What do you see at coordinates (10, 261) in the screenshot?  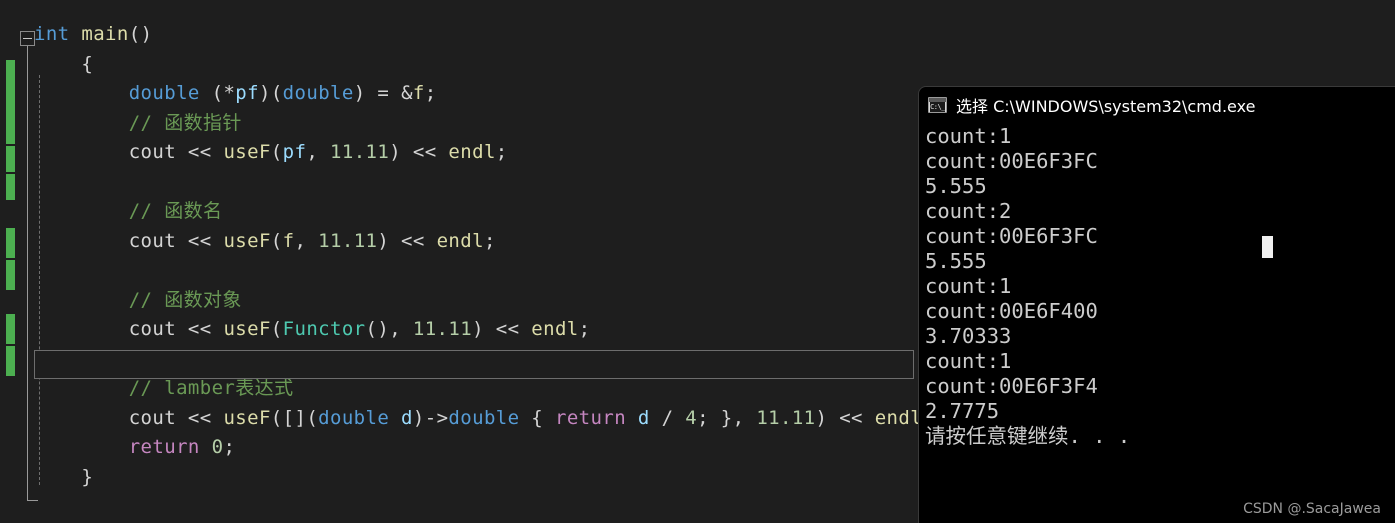 I see `editor-change-gutter` at bounding box center [10, 261].